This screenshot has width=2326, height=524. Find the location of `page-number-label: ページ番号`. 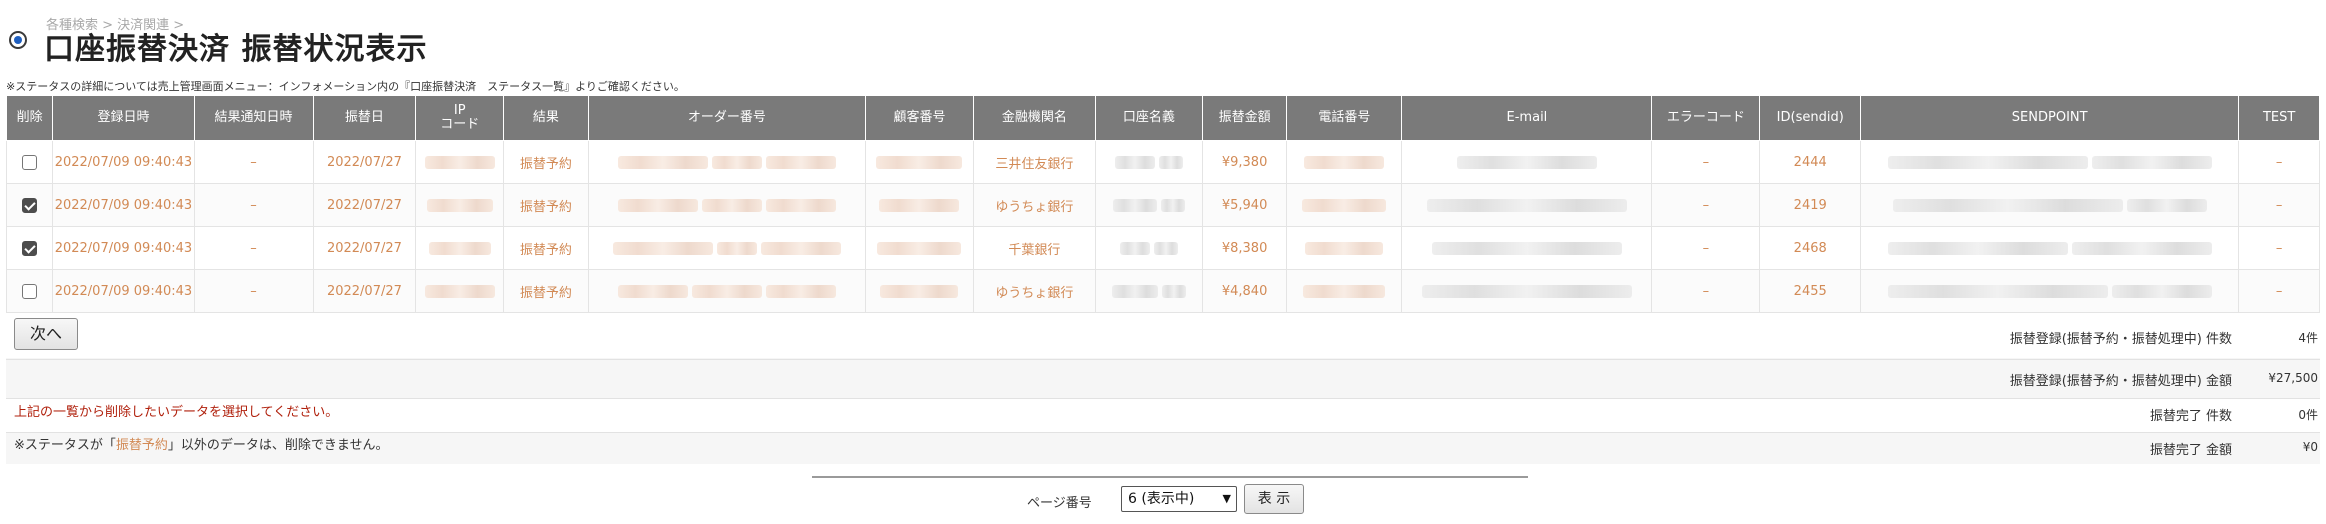

page-number-label: ページ番号 is located at coordinates (1059, 503).